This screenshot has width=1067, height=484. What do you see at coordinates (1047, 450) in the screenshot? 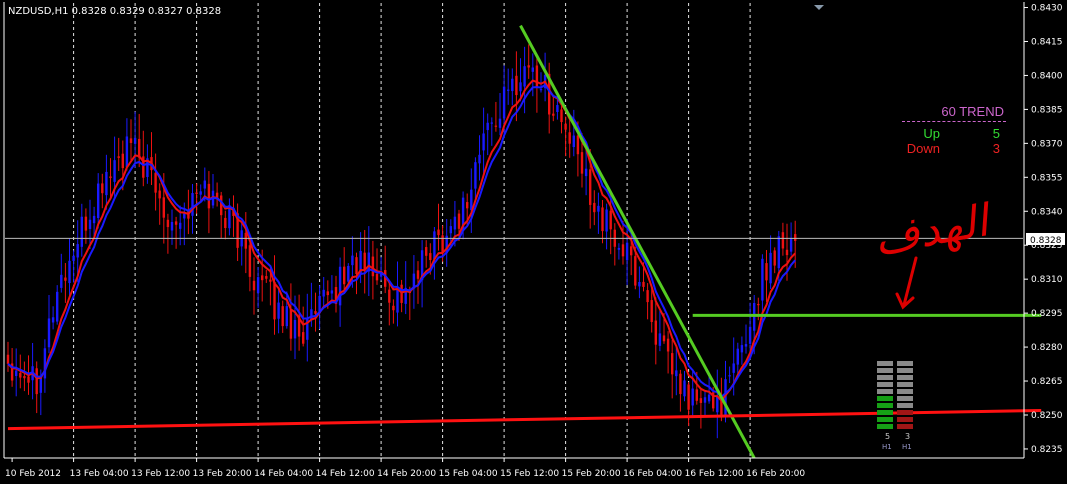
I see `price-tick-label: 0.8235` at bounding box center [1047, 450].